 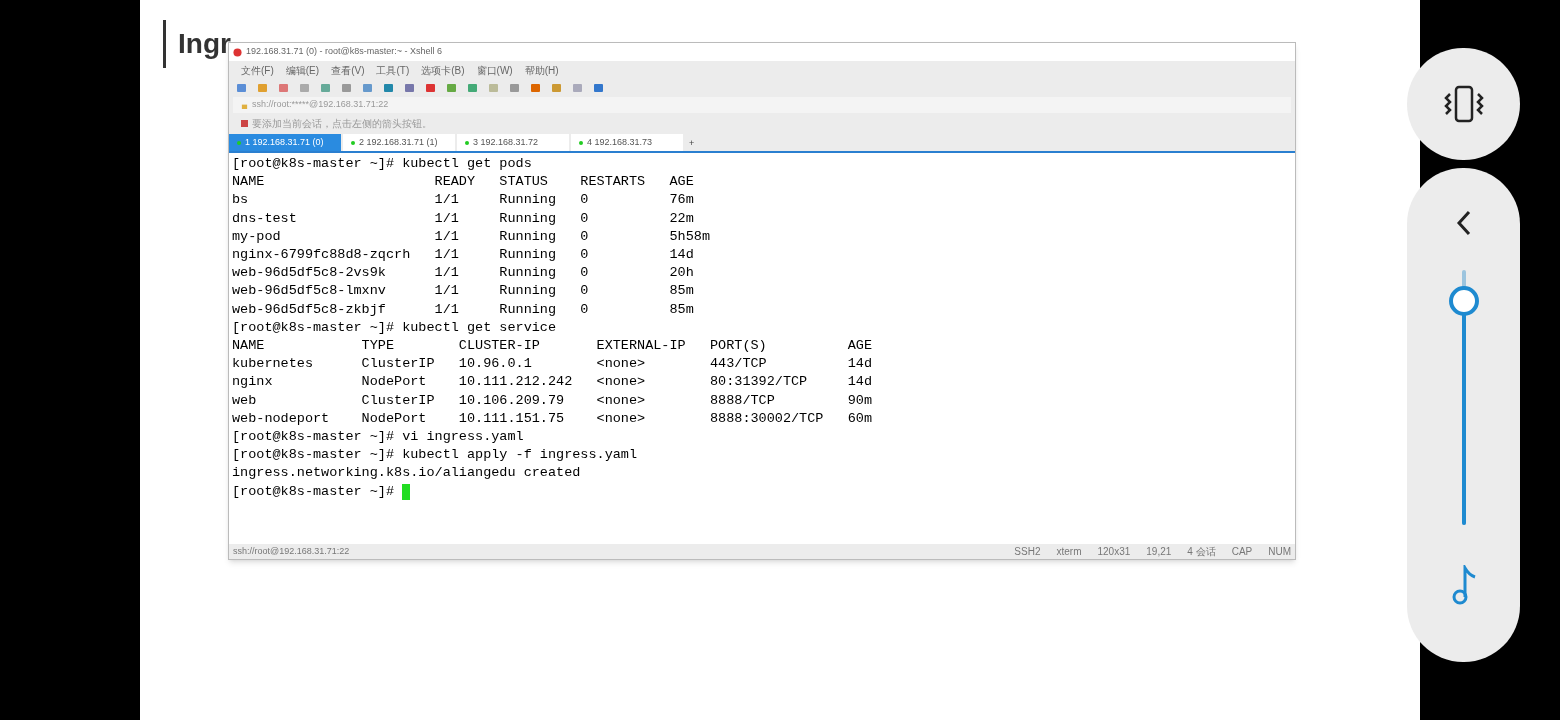 What do you see at coordinates (1114, 552) in the screenshot?
I see `status-item: 120x31` at bounding box center [1114, 552].